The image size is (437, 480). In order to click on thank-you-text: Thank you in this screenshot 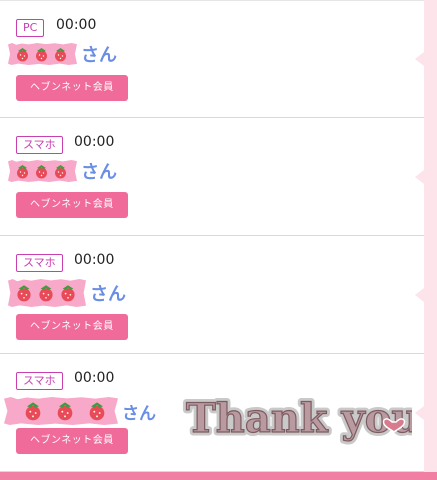, I will do `click(299, 418)`.